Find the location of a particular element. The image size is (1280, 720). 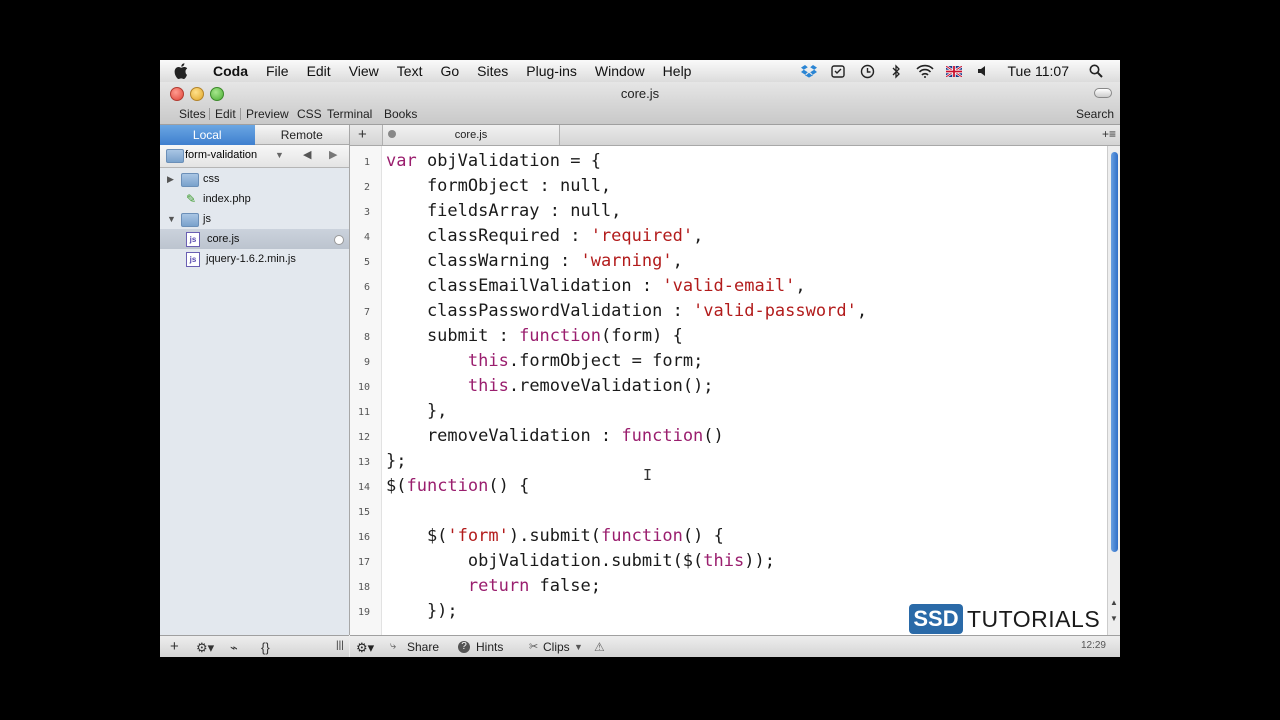

code-line: 16 $('form').submit(function() { is located at coordinates (728, 536).